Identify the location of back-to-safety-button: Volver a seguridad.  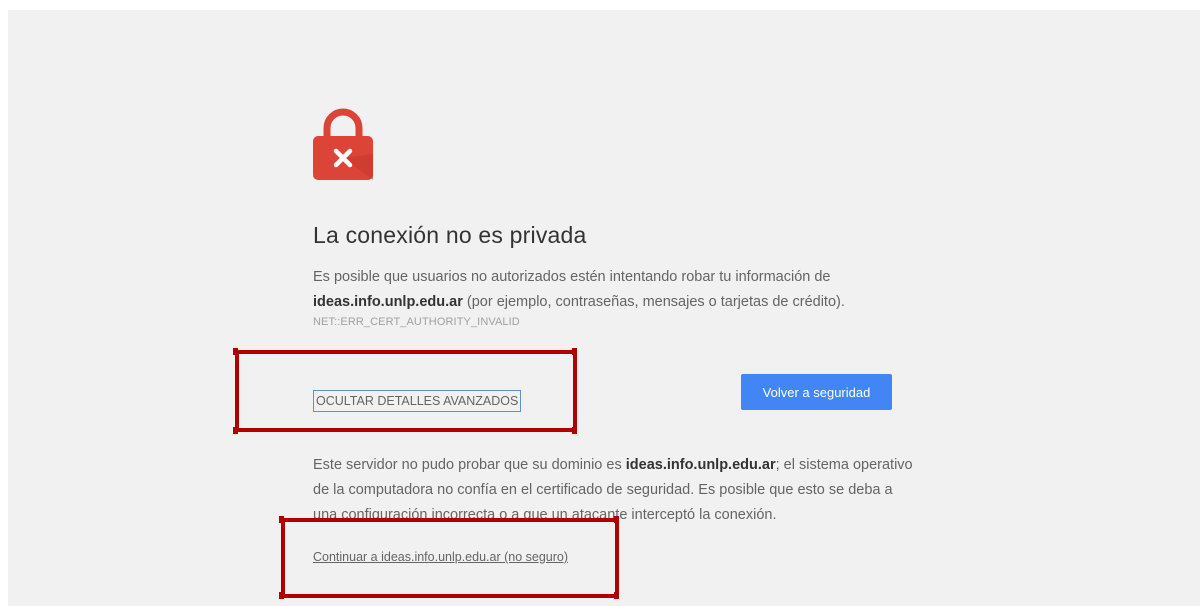
(816, 392).